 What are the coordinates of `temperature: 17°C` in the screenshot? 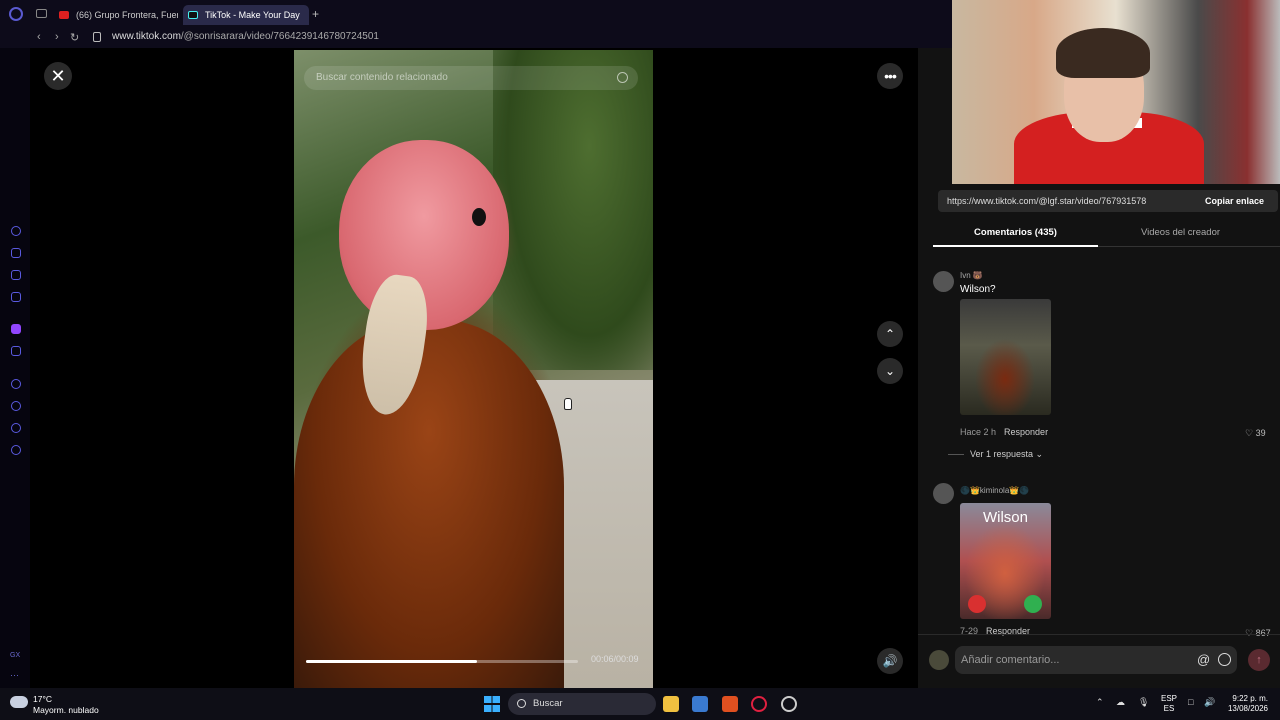 It's located at (42, 699).